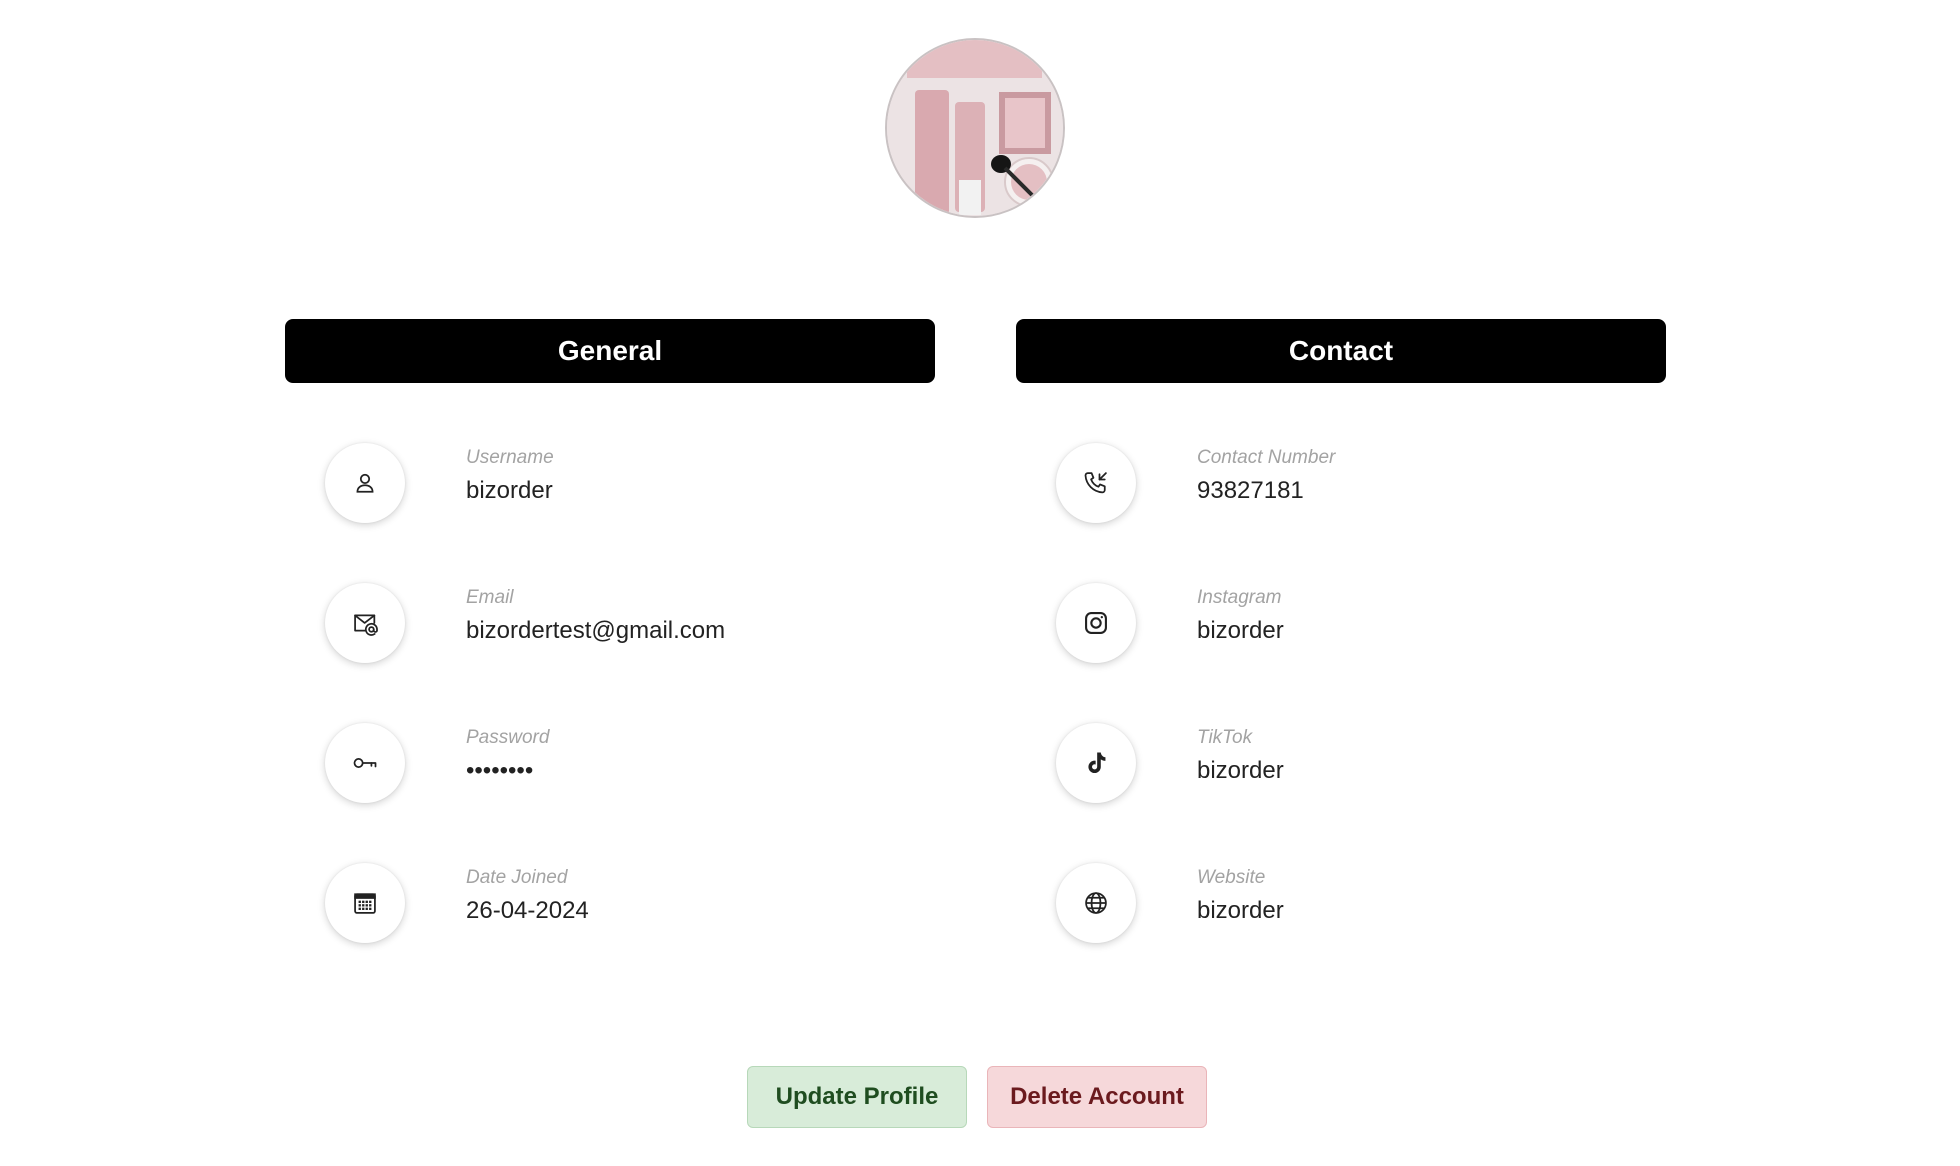 The width and height of the screenshot is (1960, 1166). Describe the element at coordinates (1336, 633) in the screenshot. I see `contact-field-instagram: Instagram bizorder` at that location.